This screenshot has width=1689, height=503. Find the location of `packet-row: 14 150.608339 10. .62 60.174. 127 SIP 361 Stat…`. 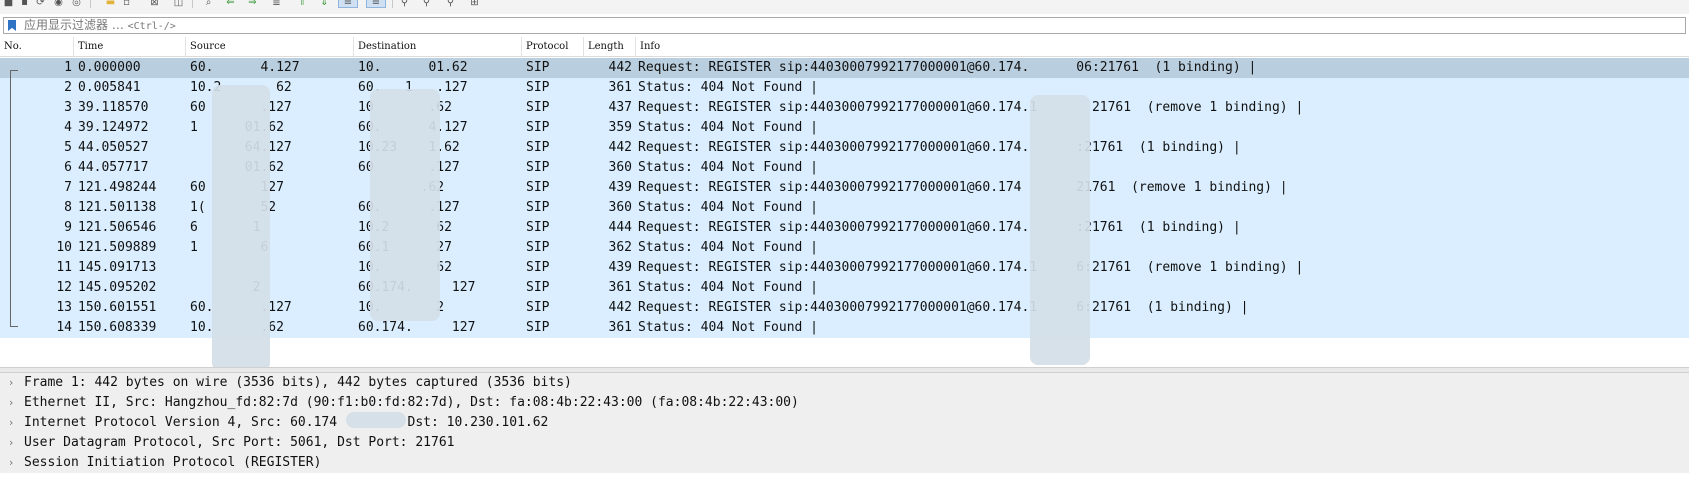

packet-row: 14 150.608339 10. .62 60.174. 127 SIP 361 Stat… is located at coordinates (844, 328).